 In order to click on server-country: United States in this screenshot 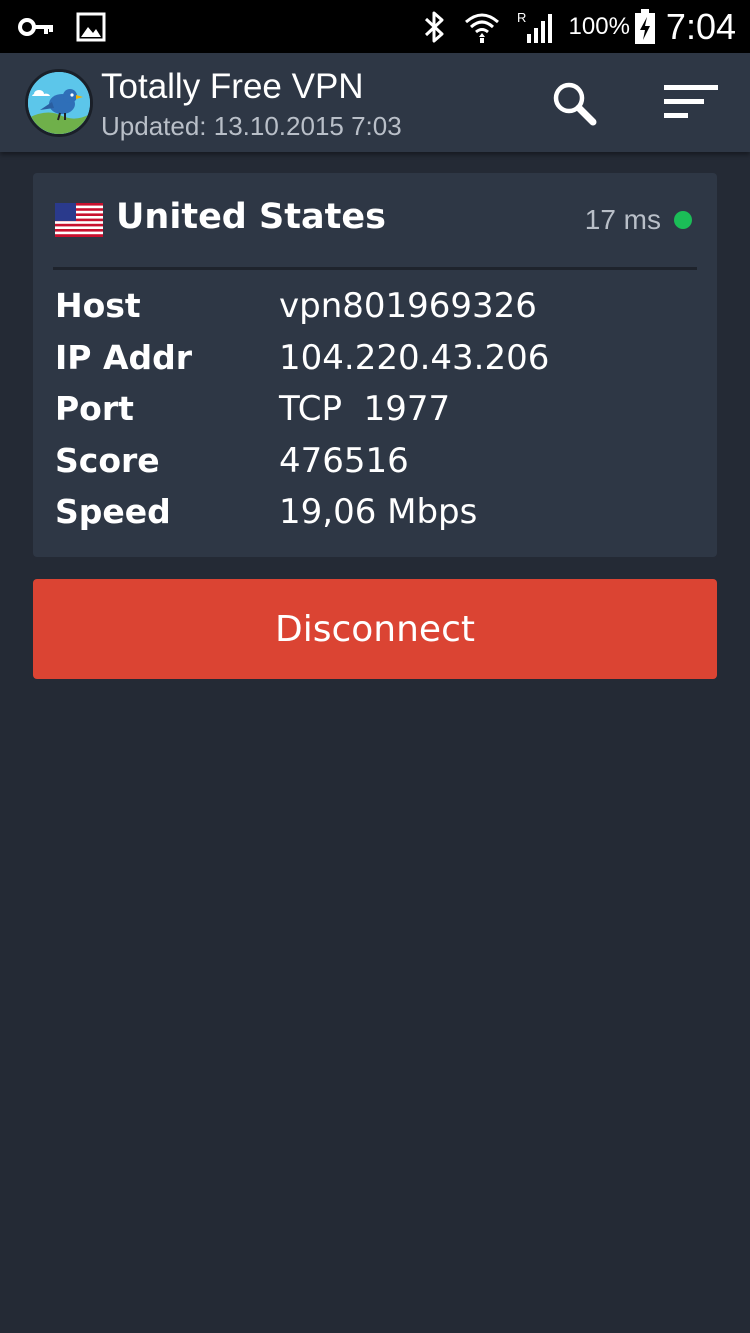, I will do `click(251, 217)`.